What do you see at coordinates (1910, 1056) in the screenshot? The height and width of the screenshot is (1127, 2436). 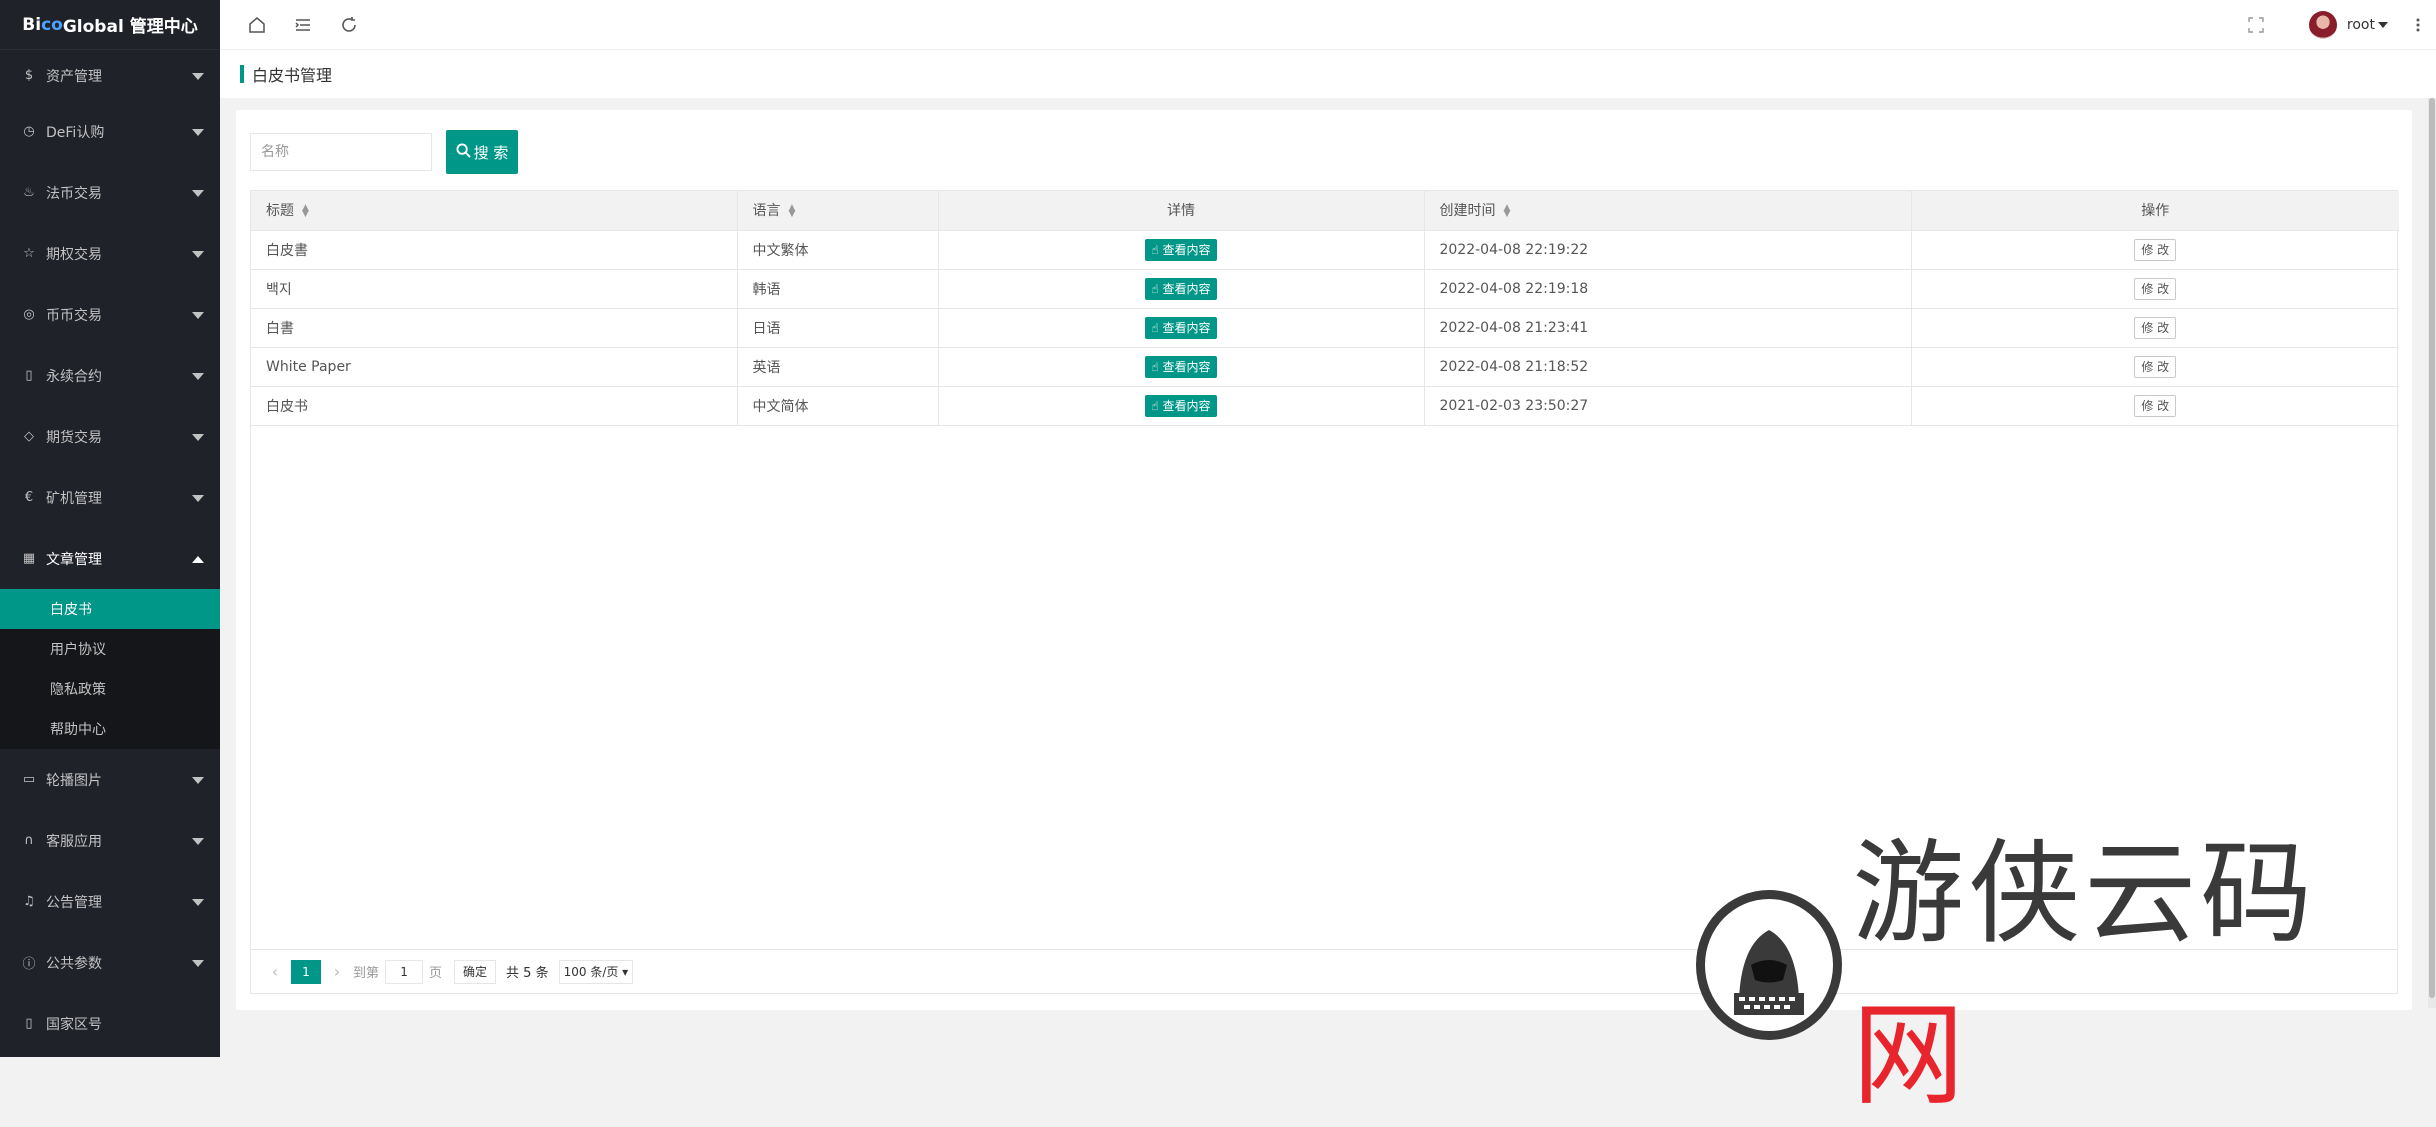 I see `watermark-text-red: 网` at bounding box center [1910, 1056].